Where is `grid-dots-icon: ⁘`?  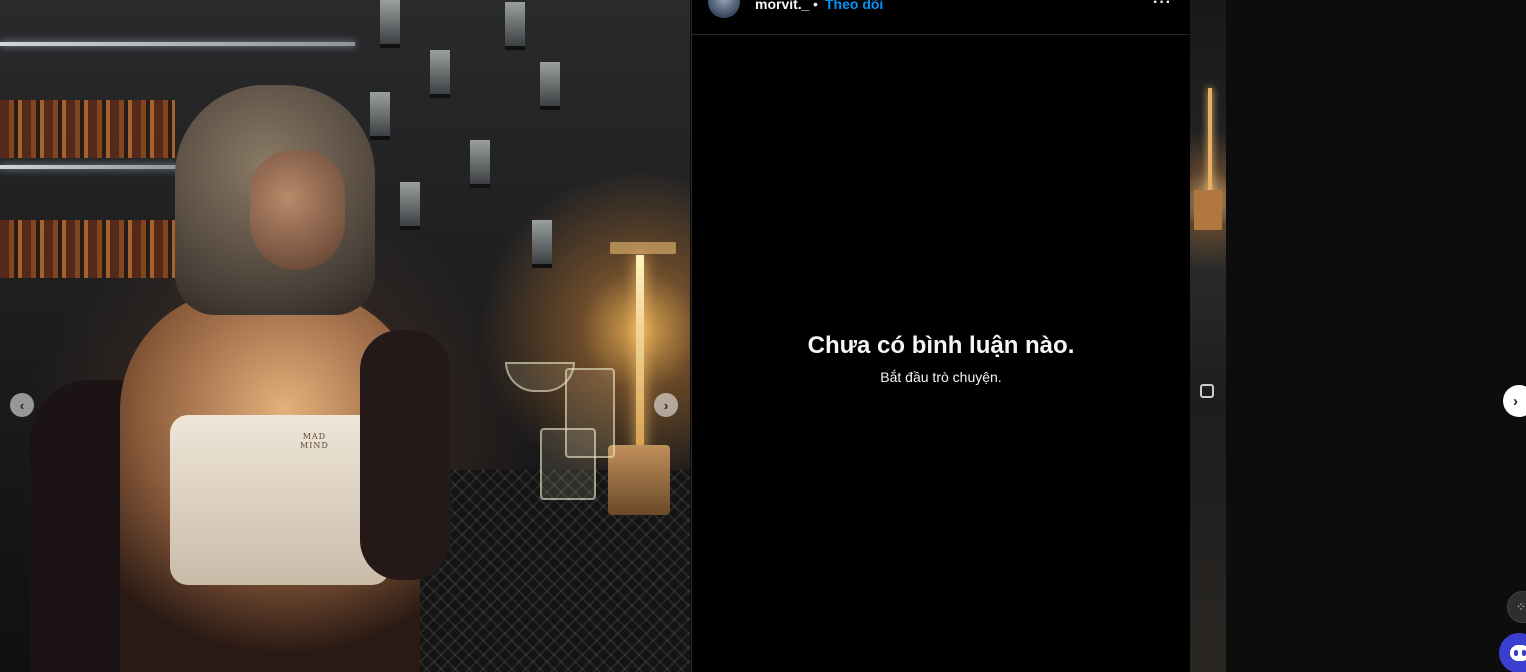 grid-dots-icon: ⁘ is located at coordinates (1521, 607).